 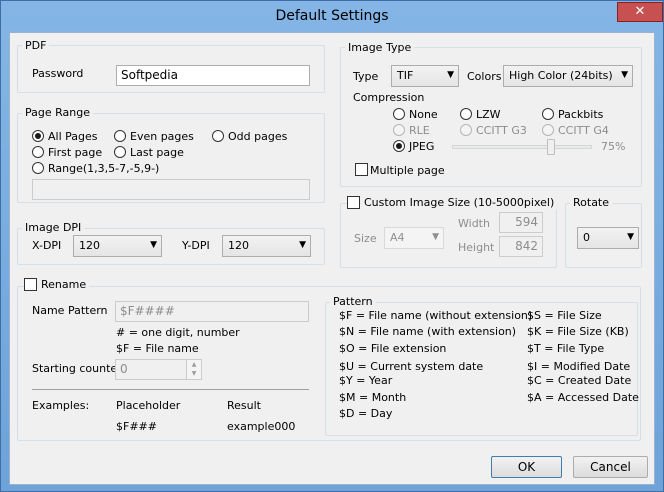 I want to click on compression-none-radio, so click(x=399, y=114).